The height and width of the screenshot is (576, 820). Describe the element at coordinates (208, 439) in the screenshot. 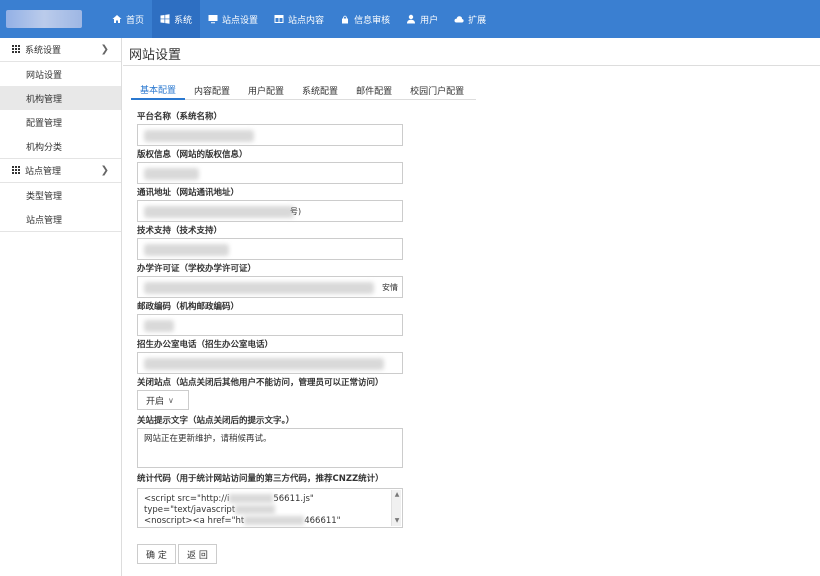

I see `close-notice-text: 网站正在更新维护，请稍候再试。` at that location.